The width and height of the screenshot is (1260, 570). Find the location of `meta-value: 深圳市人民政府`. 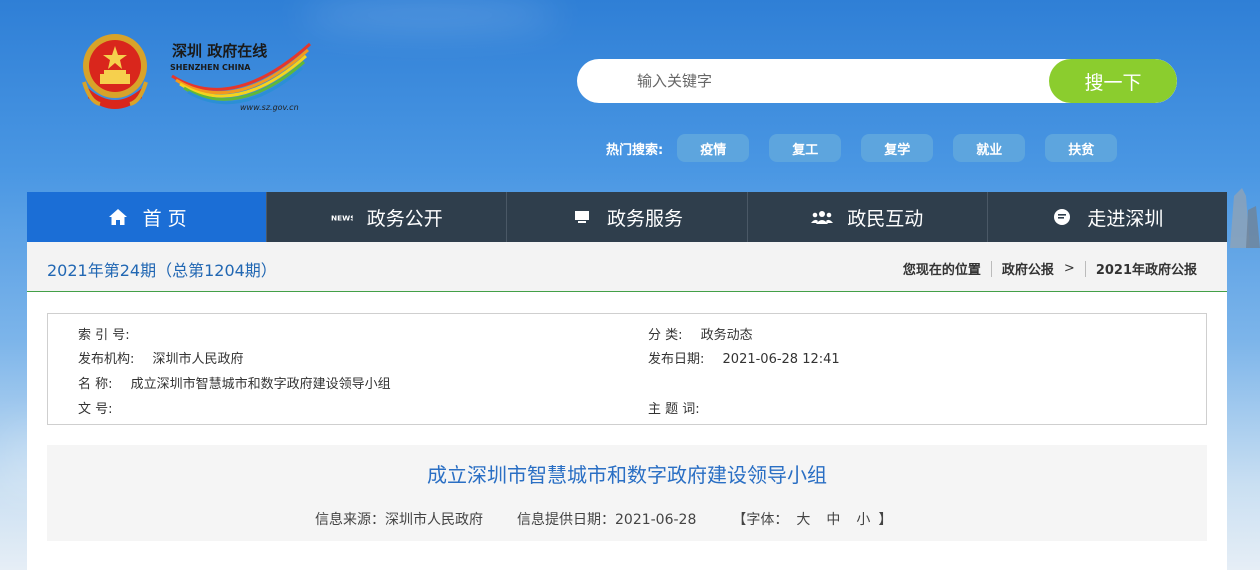

meta-value: 深圳市人民政府 is located at coordinates (198, 359).